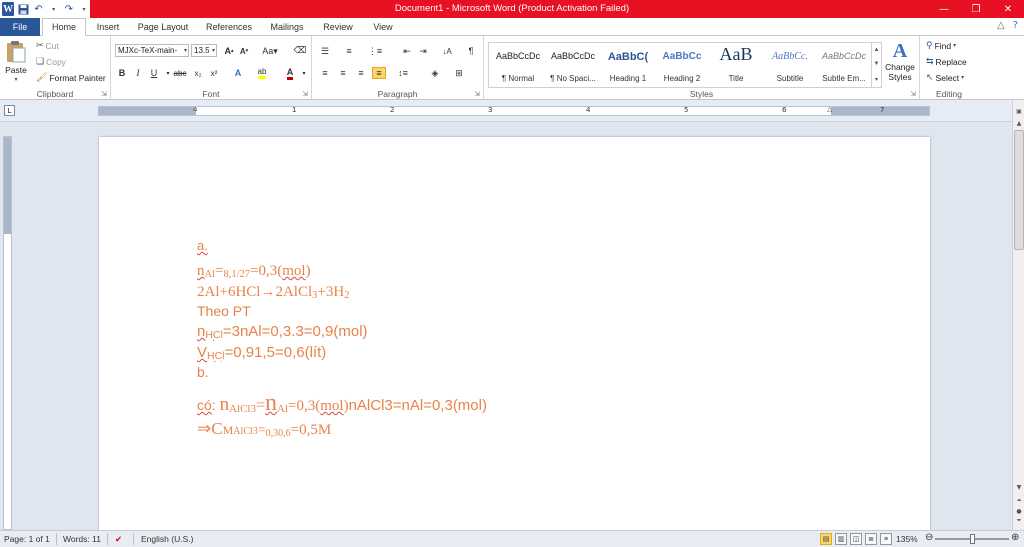 Image resolution: width=1024 pixels, height=547 pixels. I want to click on previous-page-icon: ⏶, so click(1019, 501).